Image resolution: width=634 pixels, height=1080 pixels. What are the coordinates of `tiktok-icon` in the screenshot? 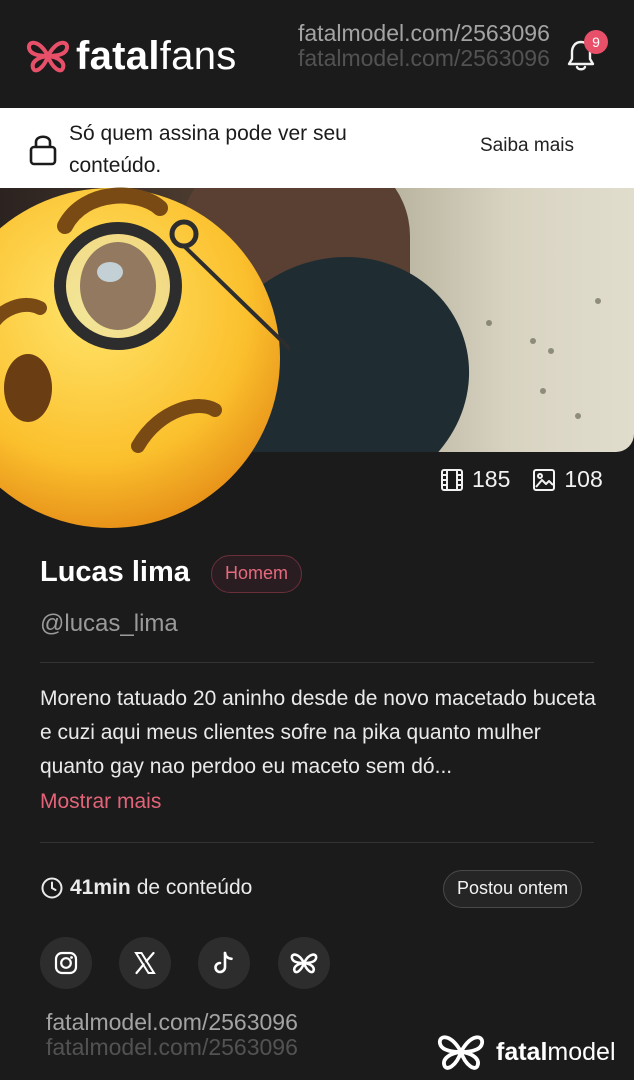 It's located at (223, 962).